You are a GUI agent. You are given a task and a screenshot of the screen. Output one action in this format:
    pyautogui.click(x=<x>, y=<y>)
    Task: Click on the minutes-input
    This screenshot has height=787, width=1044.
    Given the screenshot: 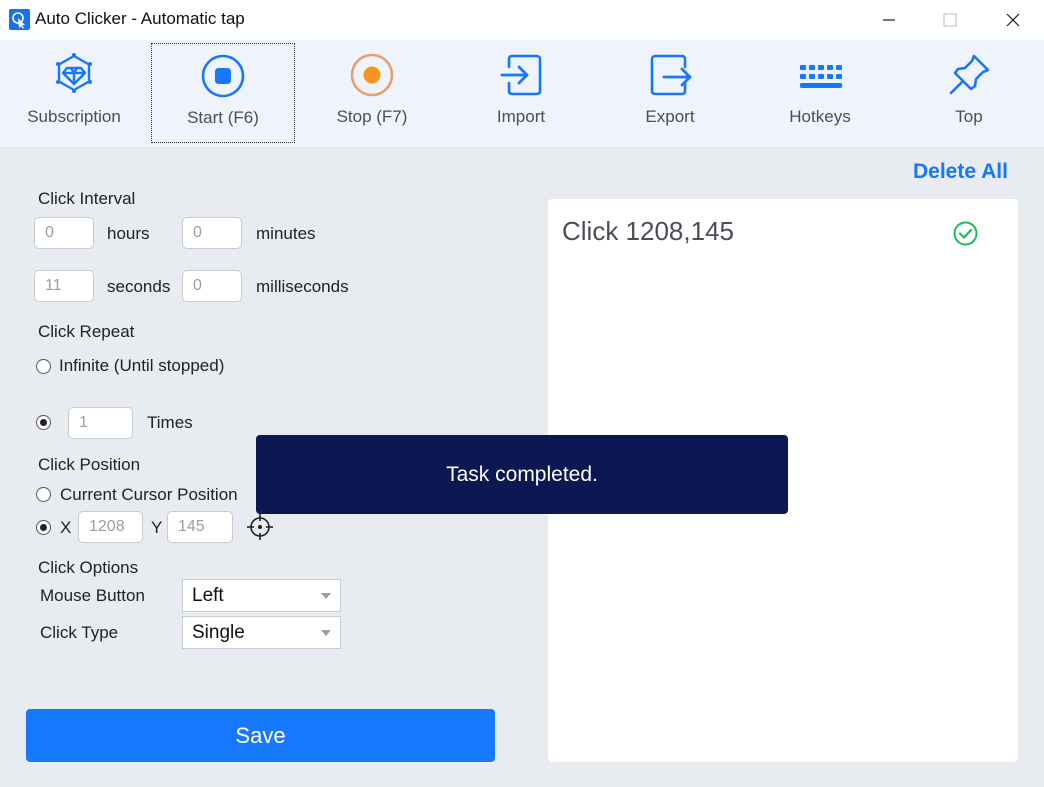 What is the action you would take?
    pyautogui.click(x=212, y=233)
    